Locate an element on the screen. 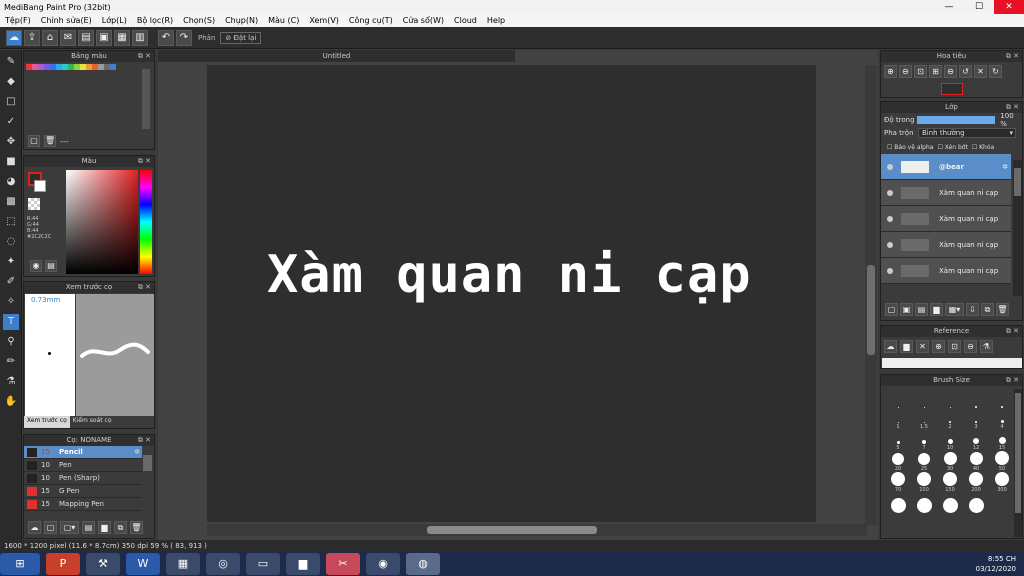 This screenshot has height=576, width=1024. rectangle-tool-icon: □ is located at coordinates (11, 102).